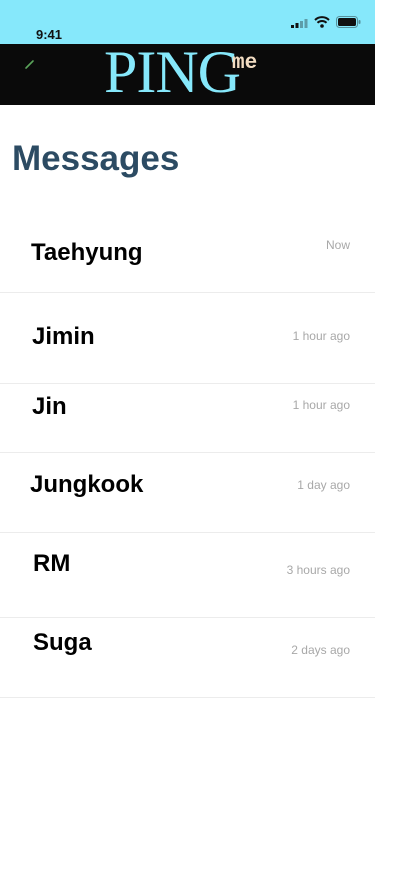  I want to click on message-time: Now, so click(337, 245).